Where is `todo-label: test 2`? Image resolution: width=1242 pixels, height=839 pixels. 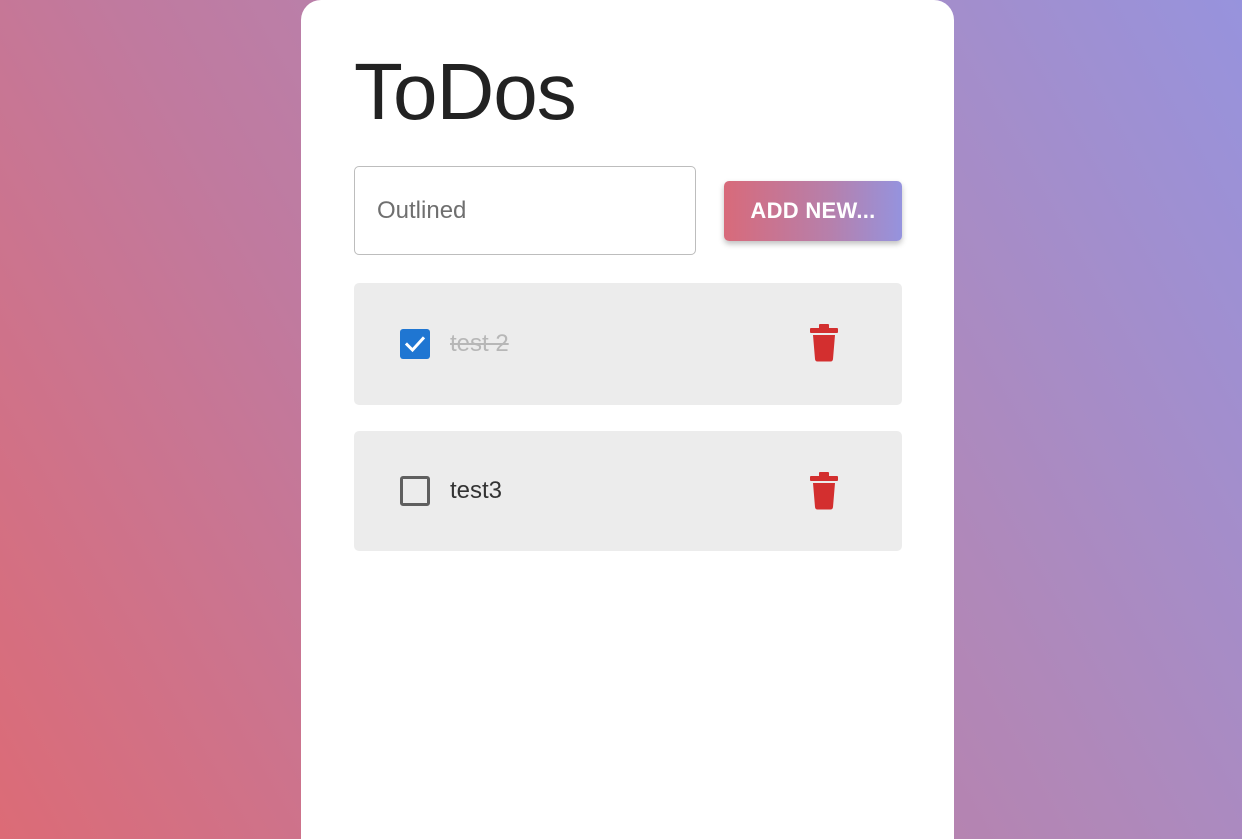 todo-label: test 2 is located at coordinates (479, 343).